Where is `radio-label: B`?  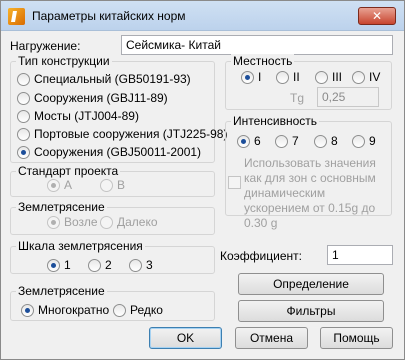 radio-label: B is located at coordinates (121, 185).